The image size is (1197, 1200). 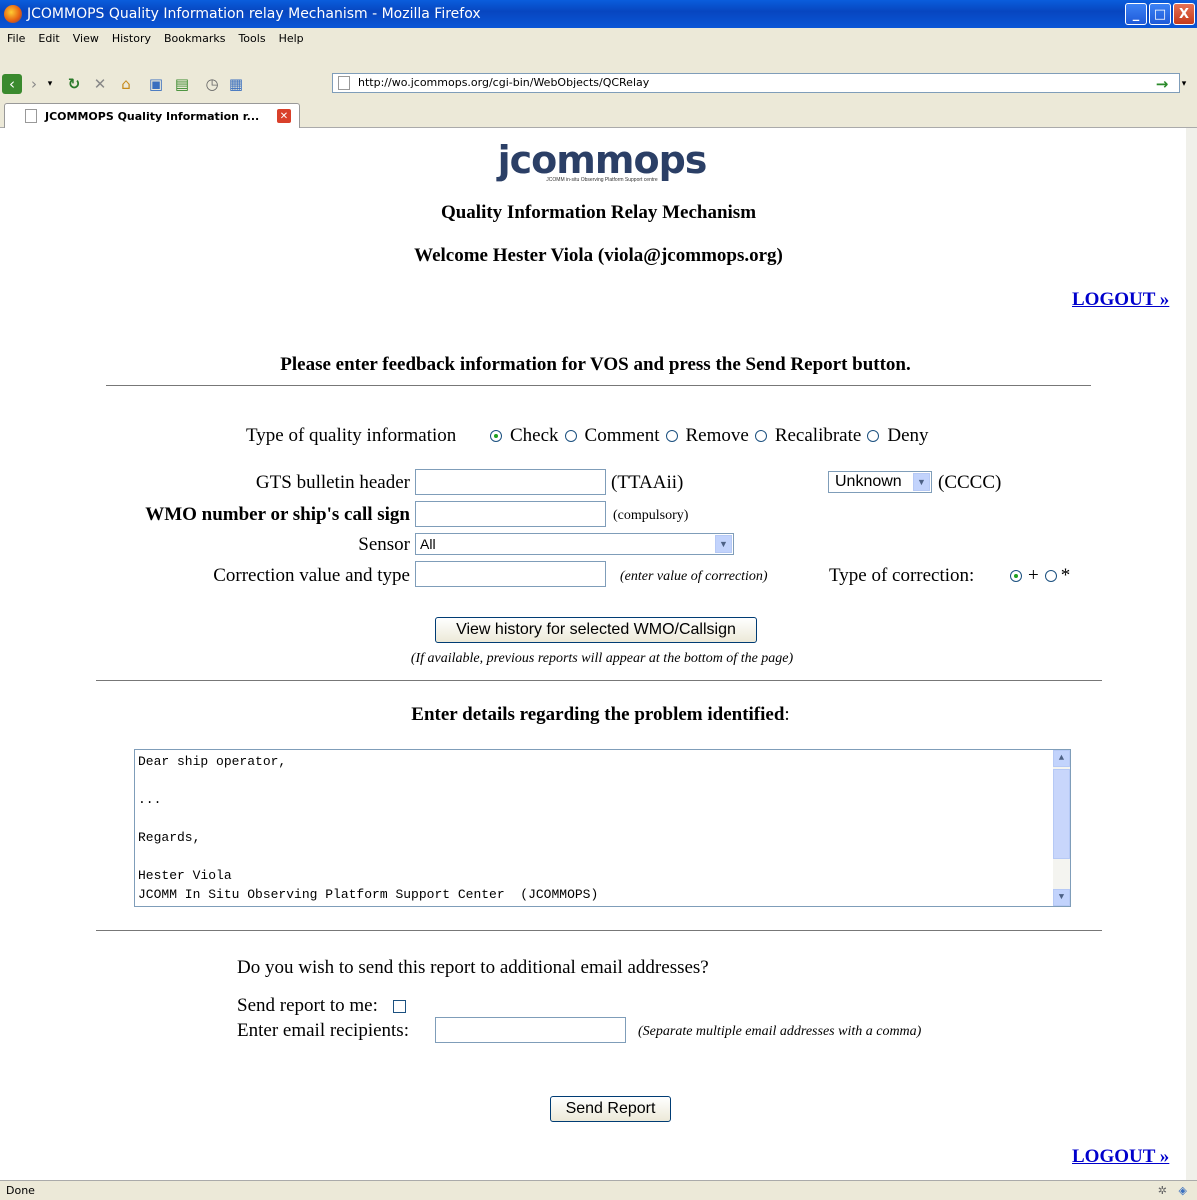 I want to click on type-deny-label: Deny, so click(x=908, y=435).